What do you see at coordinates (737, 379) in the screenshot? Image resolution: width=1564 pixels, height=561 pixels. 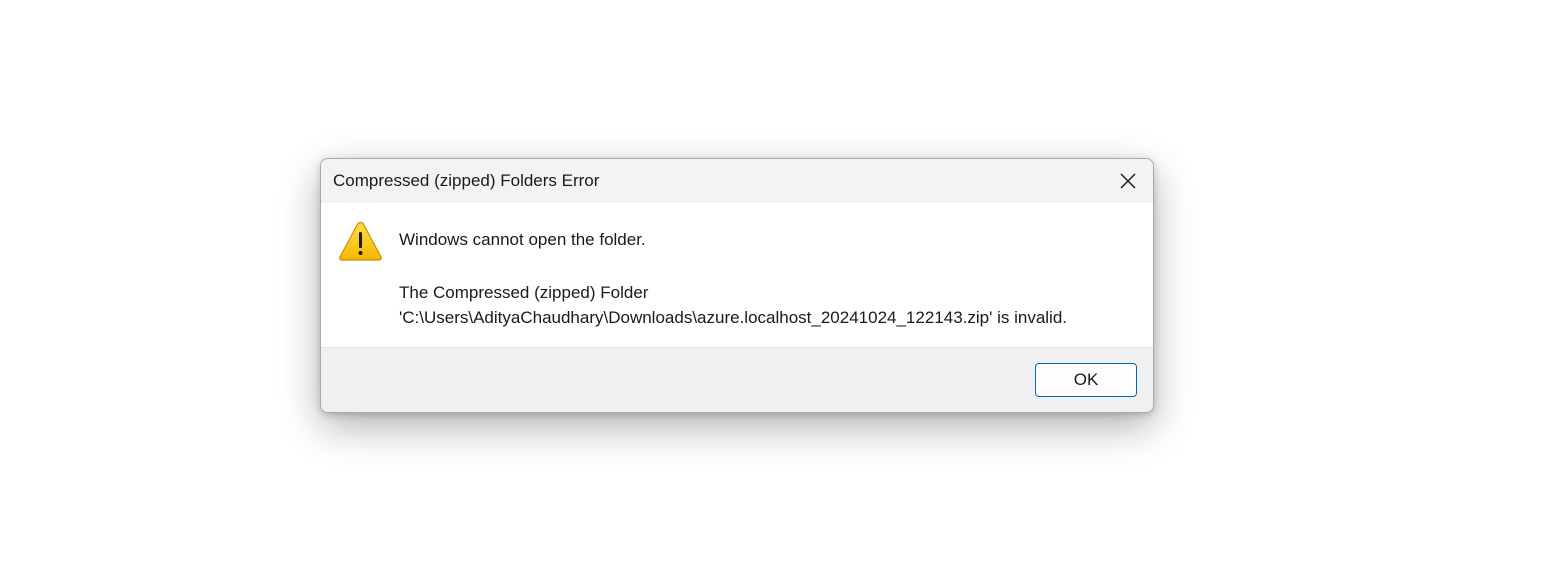 I see `dialog-footer: OK` at bounding box center [737, 379].